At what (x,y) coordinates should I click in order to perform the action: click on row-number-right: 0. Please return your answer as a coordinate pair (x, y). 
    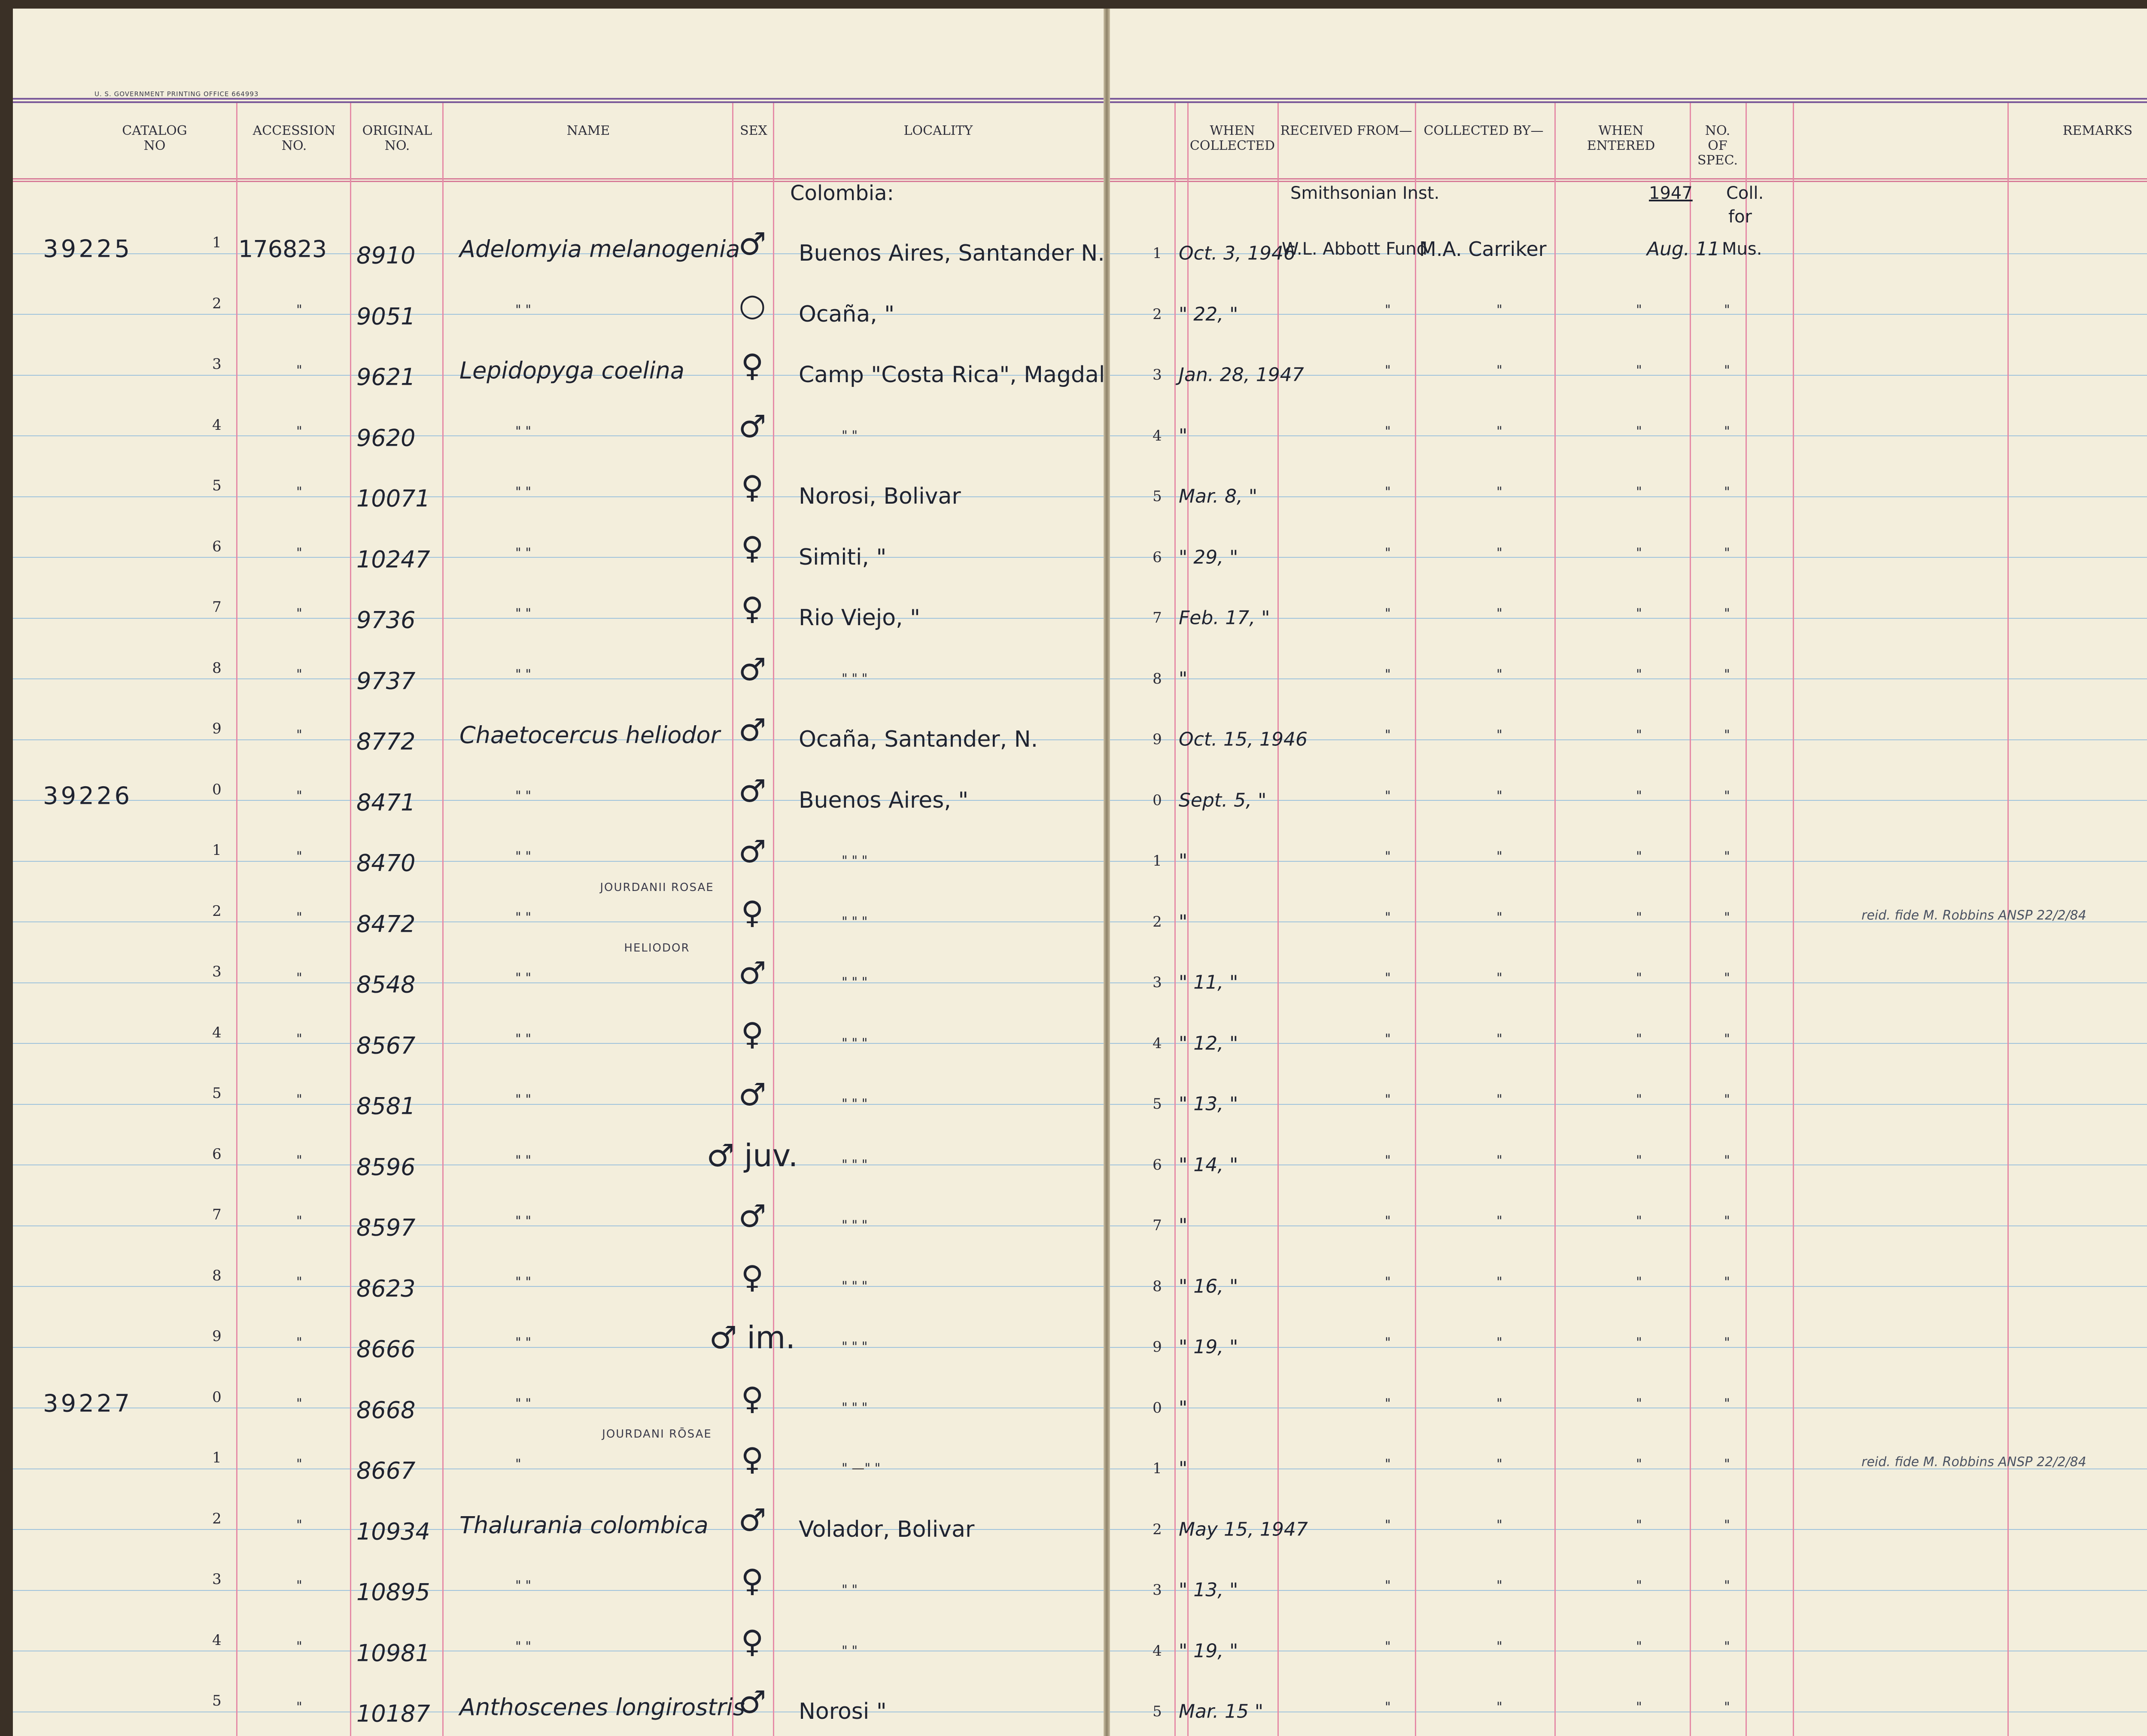
    Looking at the image, I should click on (1157, 1408).